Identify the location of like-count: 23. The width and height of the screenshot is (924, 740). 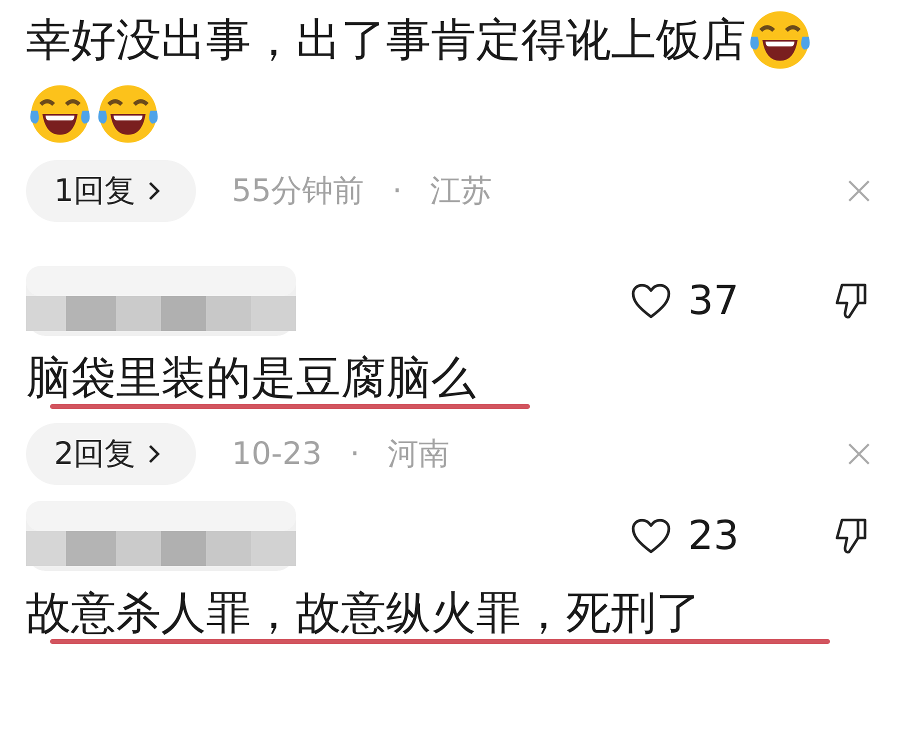
(714, 536).